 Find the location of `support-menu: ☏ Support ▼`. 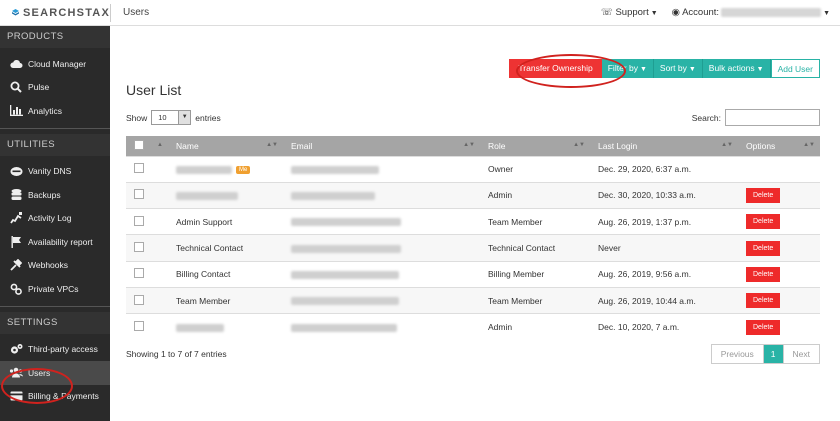

support-menu: ☏ Support ▼ is located at coordinates (629, 12).